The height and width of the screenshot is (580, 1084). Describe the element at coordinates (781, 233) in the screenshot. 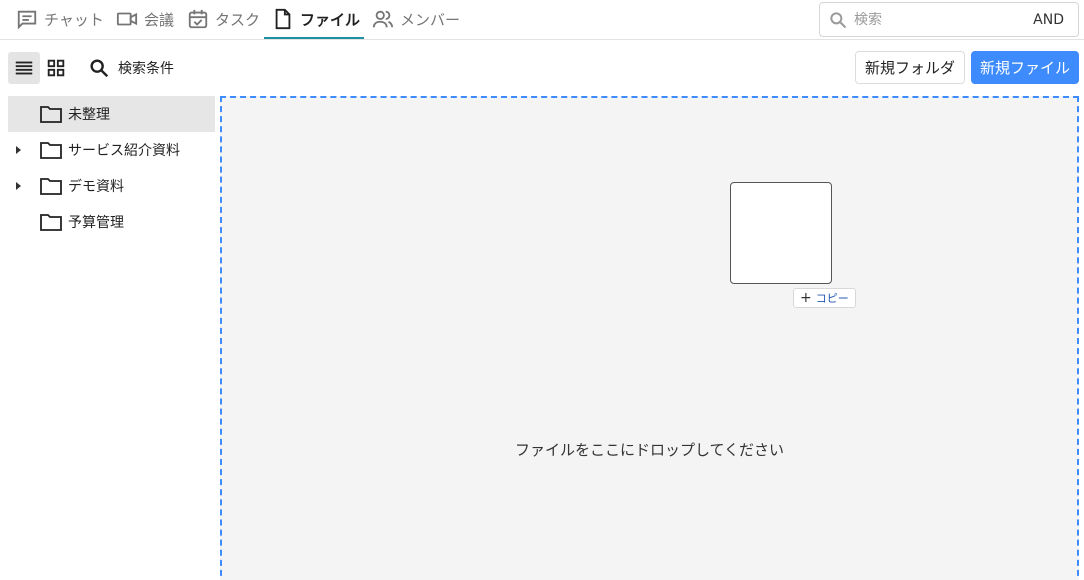

I see `drag-preview` at that location.